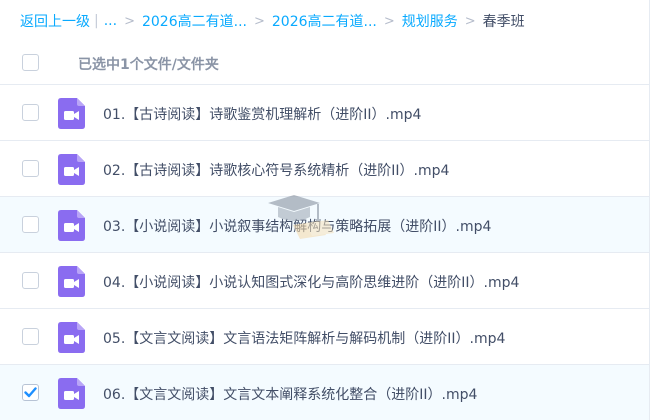  I want to click on back-link: 返回上一级, so click(55, 21).